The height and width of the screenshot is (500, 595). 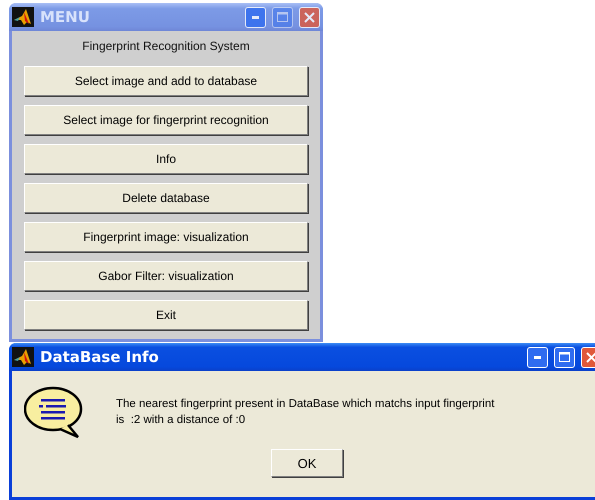 I want to click on menu-button: Select image for fingerprint recognition, so click(x=166, y=120).